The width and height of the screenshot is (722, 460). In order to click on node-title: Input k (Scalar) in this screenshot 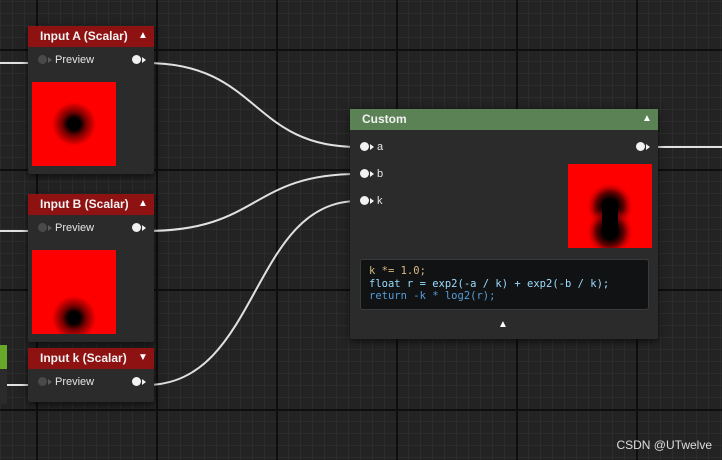, I will do `click(83, 358)`.